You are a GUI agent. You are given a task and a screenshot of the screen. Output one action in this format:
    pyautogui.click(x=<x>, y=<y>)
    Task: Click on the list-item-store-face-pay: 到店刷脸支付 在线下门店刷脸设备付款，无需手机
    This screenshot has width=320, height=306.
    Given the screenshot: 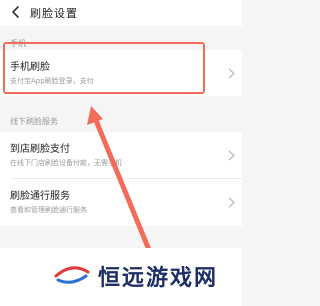 What is the action you would take?
    pyautogui.click(x=121, y=155)
    